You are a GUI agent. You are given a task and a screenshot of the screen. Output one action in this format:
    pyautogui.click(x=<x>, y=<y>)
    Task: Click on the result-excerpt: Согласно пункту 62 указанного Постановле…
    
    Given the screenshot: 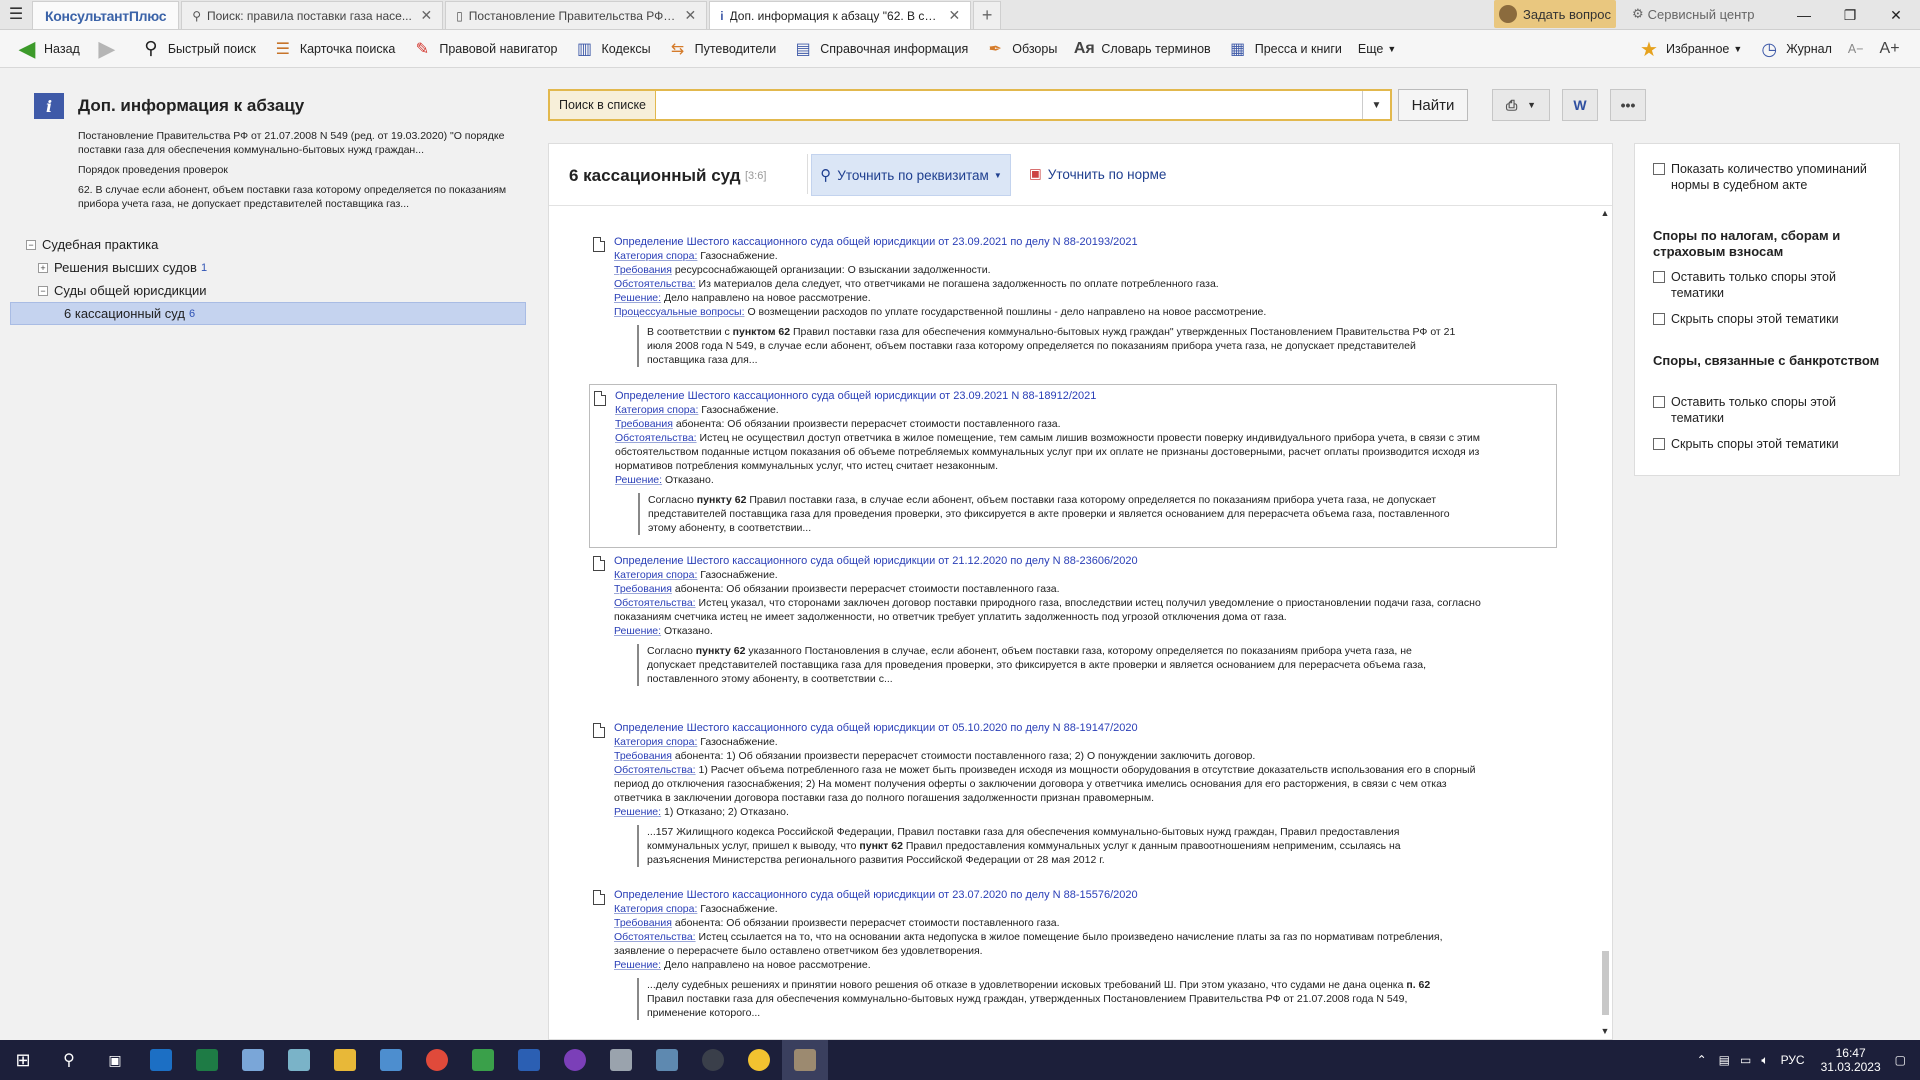 What is the action you would take?
    pyautogui.click(x=1047, y=665)
    